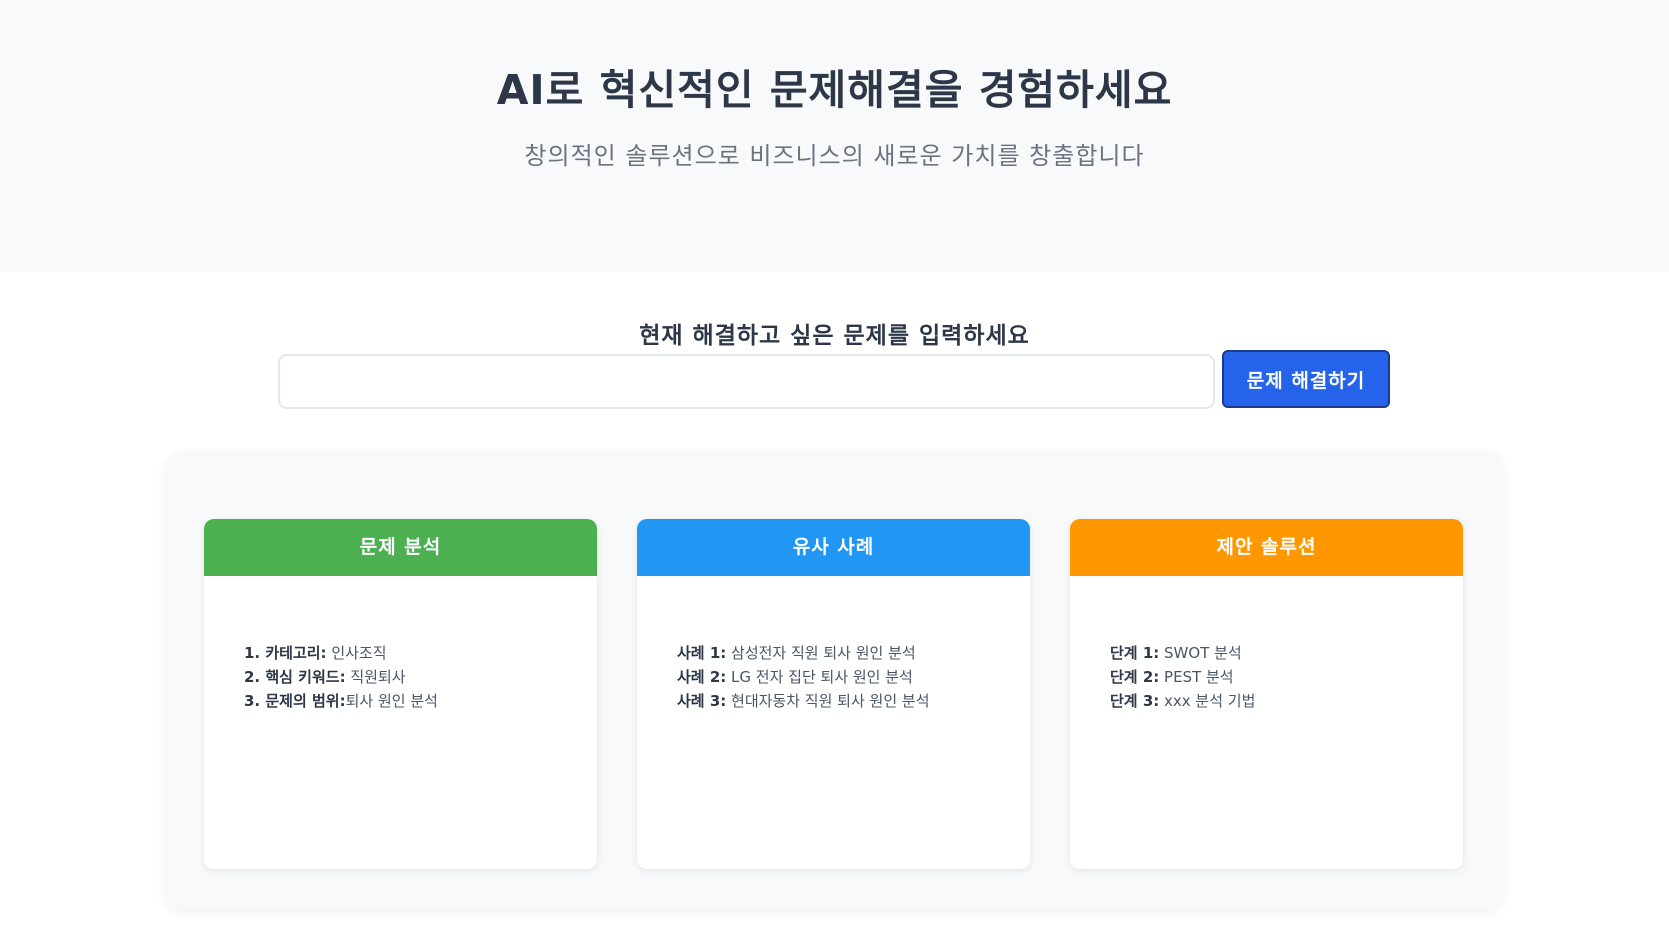 This screenshot has width=1669, height=942. What do you see at coordinates (1135, 653) in the screenshot?
I see `item-key: 단계 1:` at bounding box center [1135, 653].